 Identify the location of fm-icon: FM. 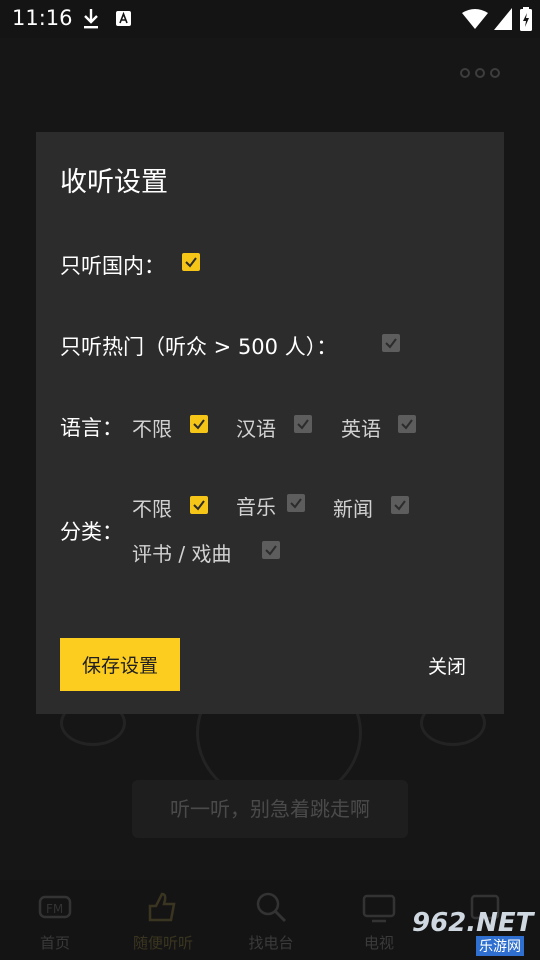
(55, 907).